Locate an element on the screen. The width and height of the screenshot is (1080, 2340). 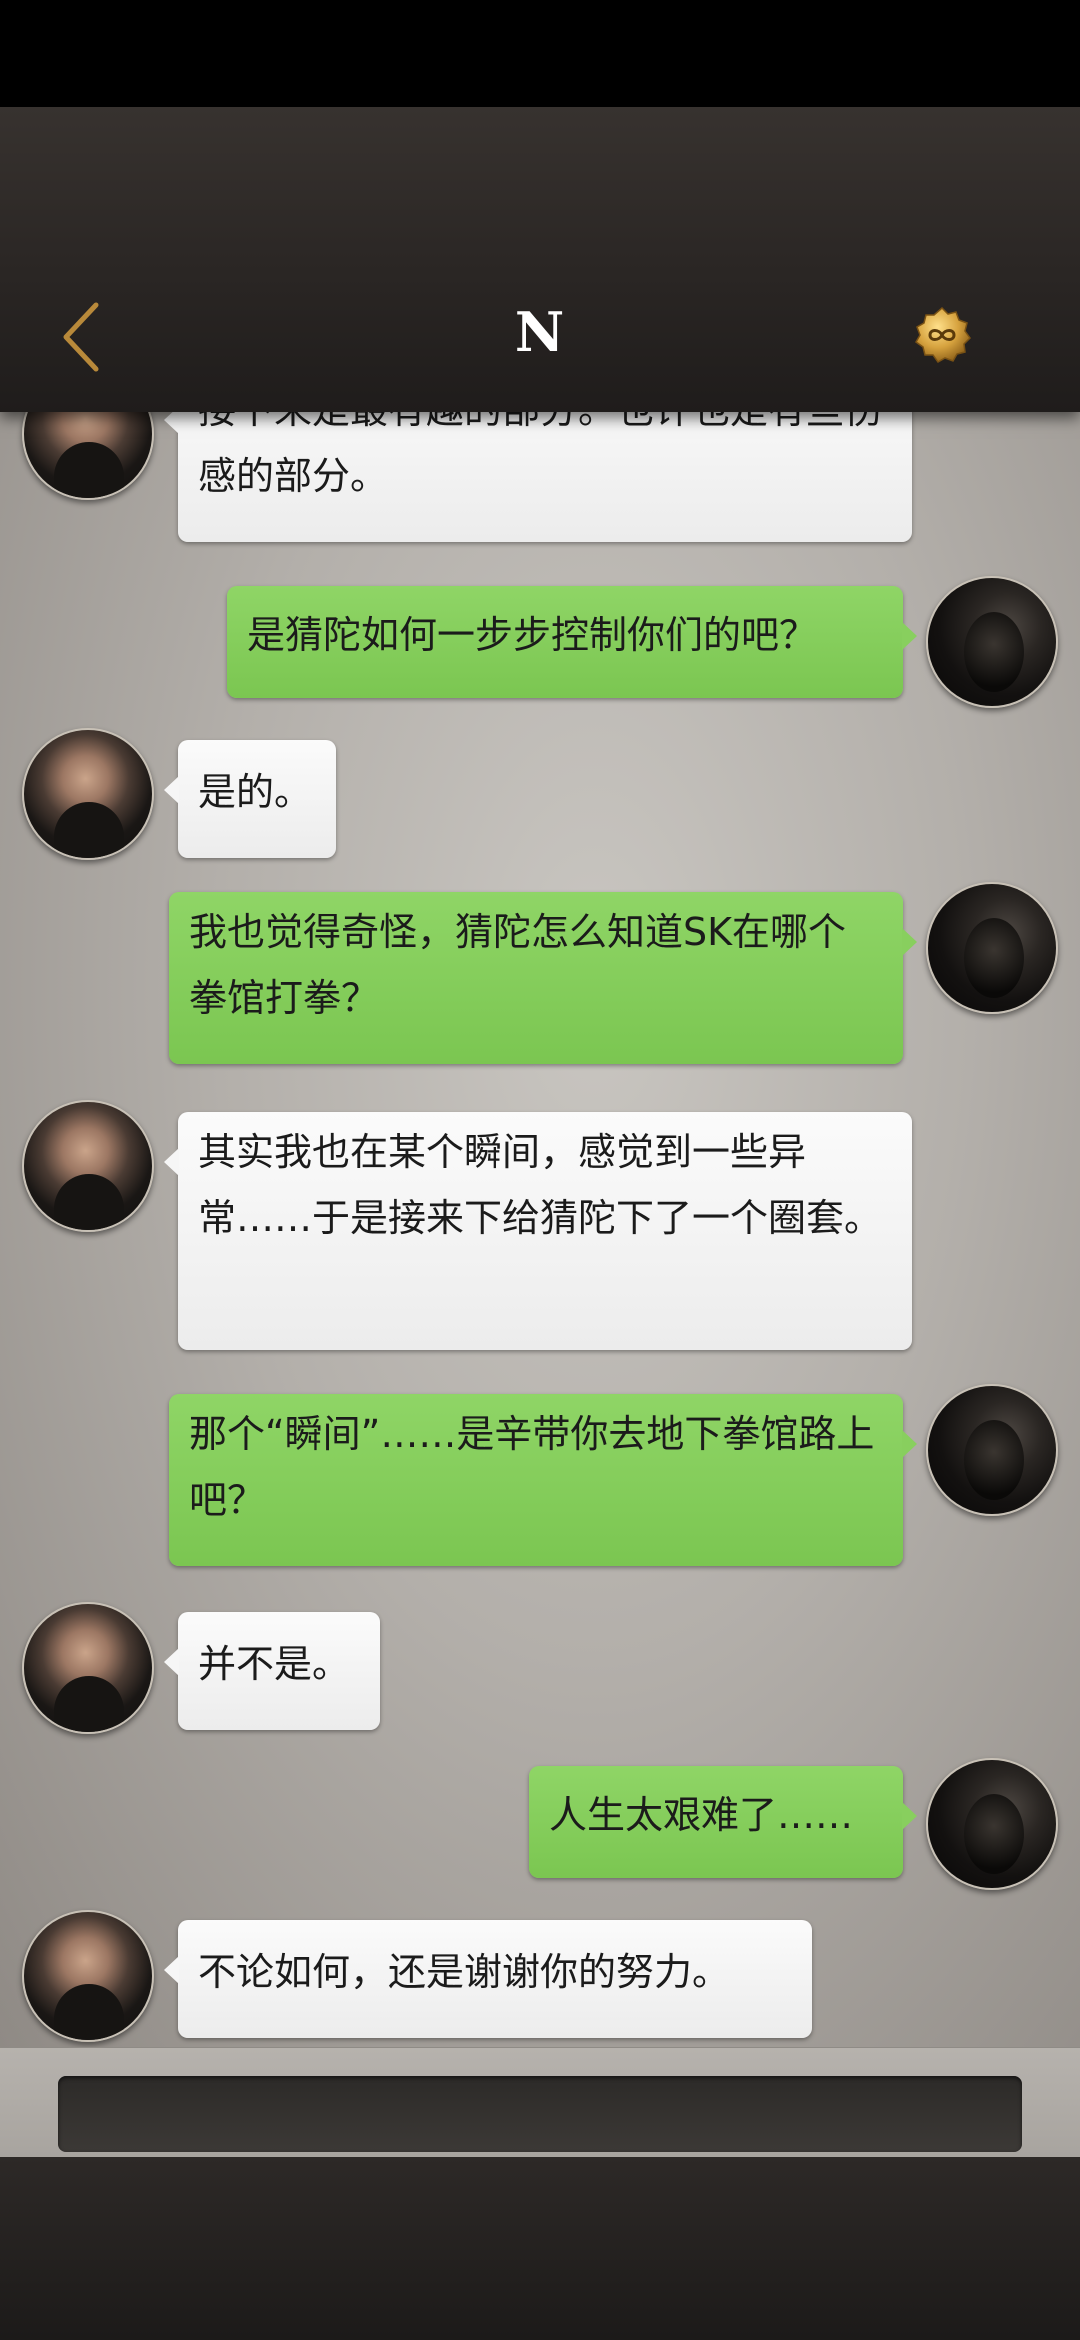
message-bubble: 不论如何，还是谢谢你的努力。 is located at coordinates (488, 1979).